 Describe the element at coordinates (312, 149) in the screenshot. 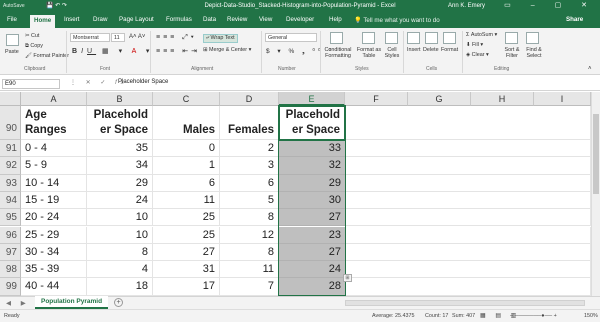

I see `cell-e: 33` at that location.